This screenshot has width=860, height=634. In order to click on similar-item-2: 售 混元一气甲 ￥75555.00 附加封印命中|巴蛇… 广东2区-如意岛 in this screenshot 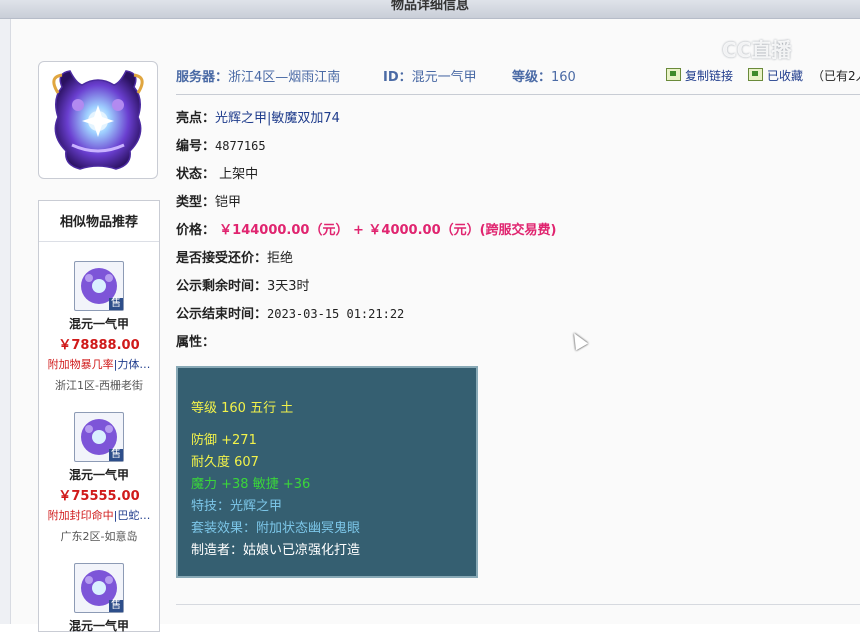, I will do `click(99, 478)`.